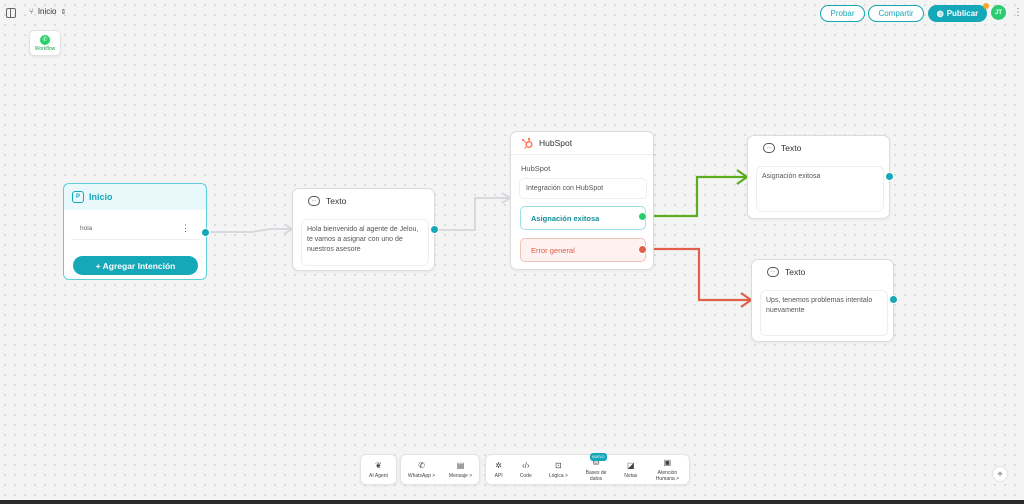  I want to click on hubspot-icon, so click(527, 143).